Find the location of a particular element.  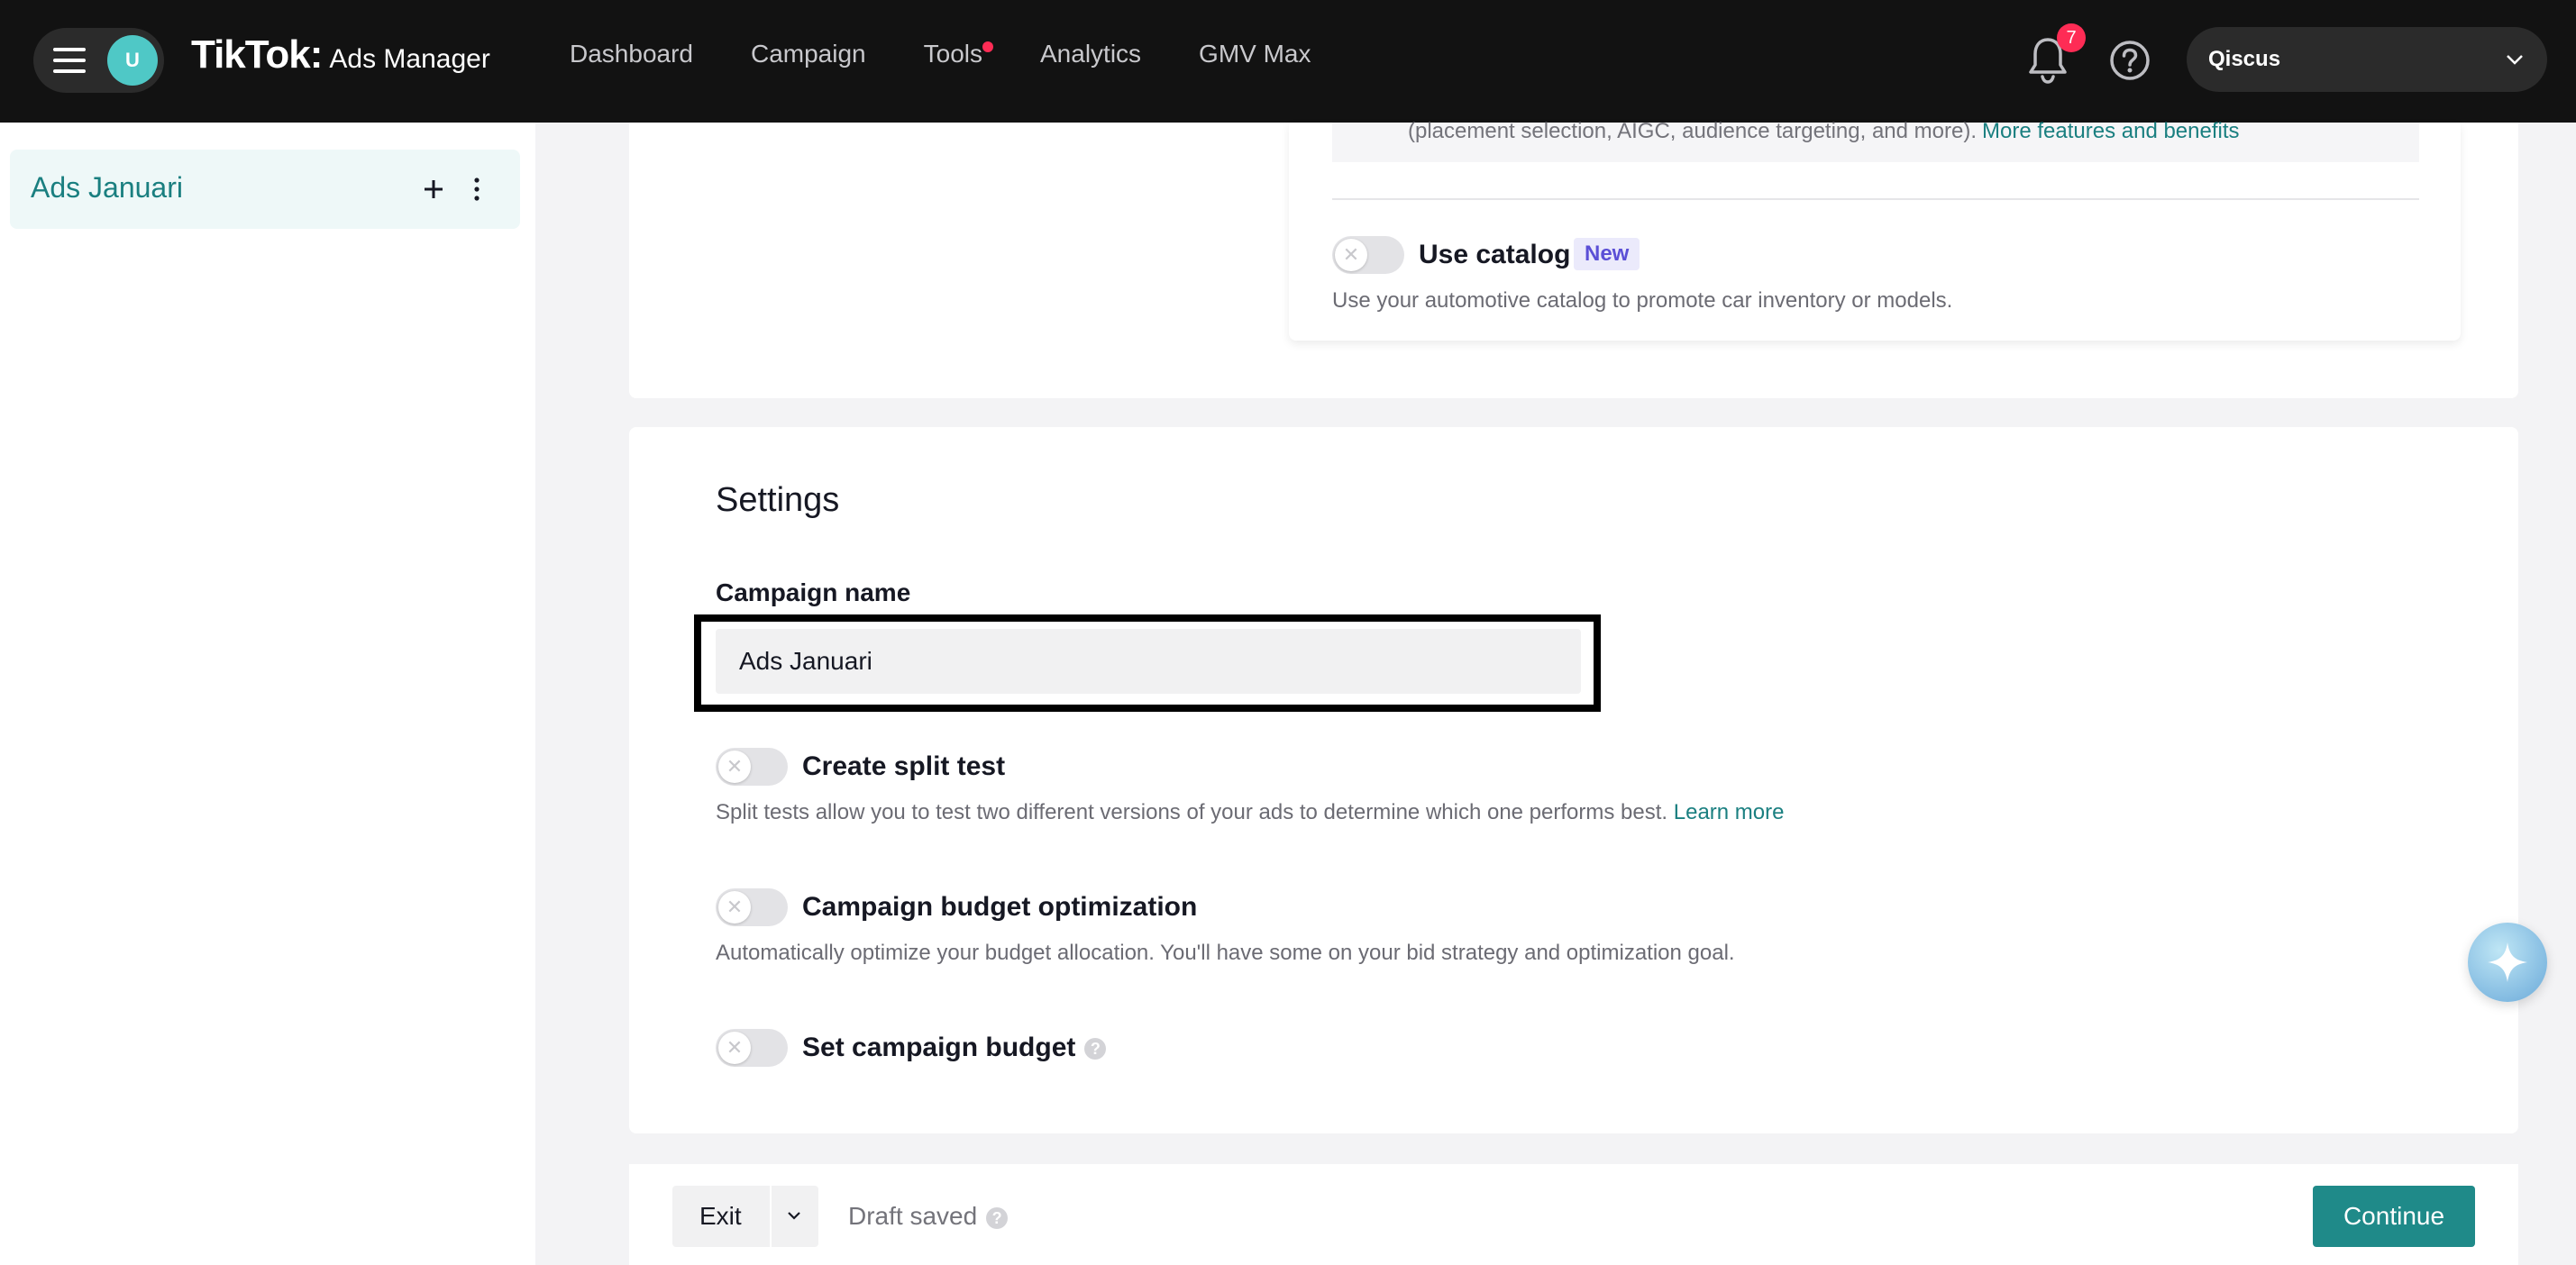

nav-tools-label: Tools is located at coordinates (952, 54).